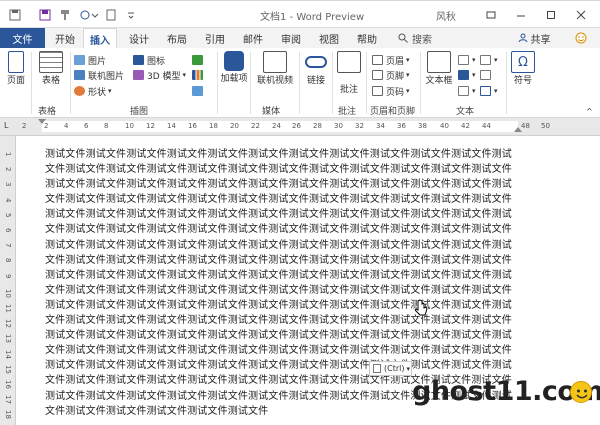  Describe the element at coordinates (15, 81) in the screenshot. I see `pages-label: 页面` at that location.